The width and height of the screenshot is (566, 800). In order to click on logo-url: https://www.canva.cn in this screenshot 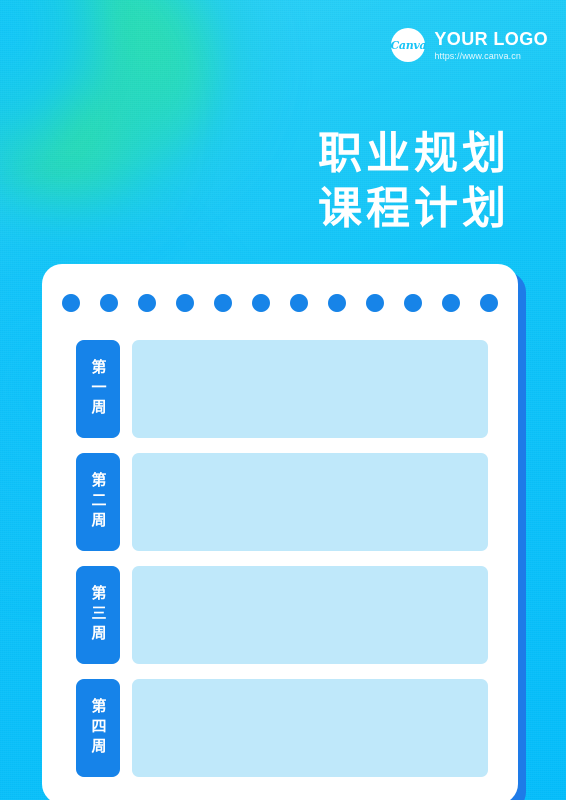, I will do `click(477, 55)`.